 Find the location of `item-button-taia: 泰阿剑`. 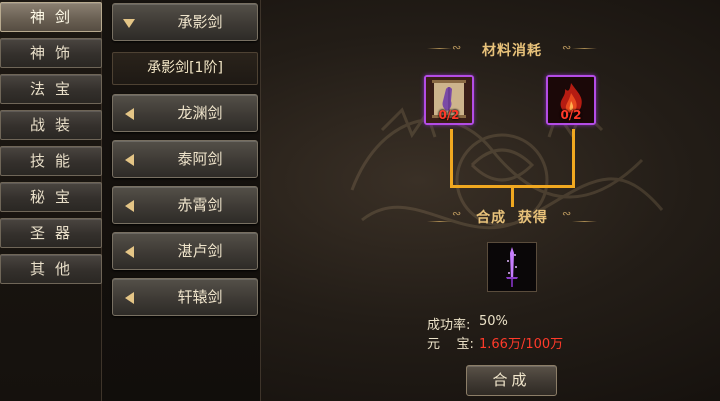

item-button-taia: 泰阿剑 is located at coordinates (185, 159).